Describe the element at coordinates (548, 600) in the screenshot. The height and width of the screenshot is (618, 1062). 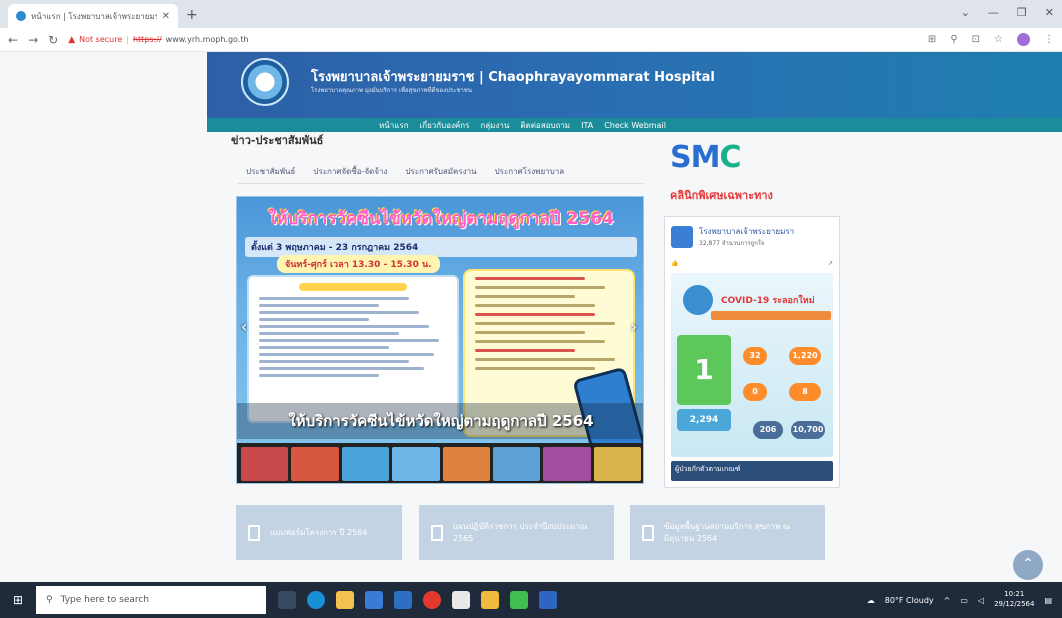
I see `word-icon` at that location.